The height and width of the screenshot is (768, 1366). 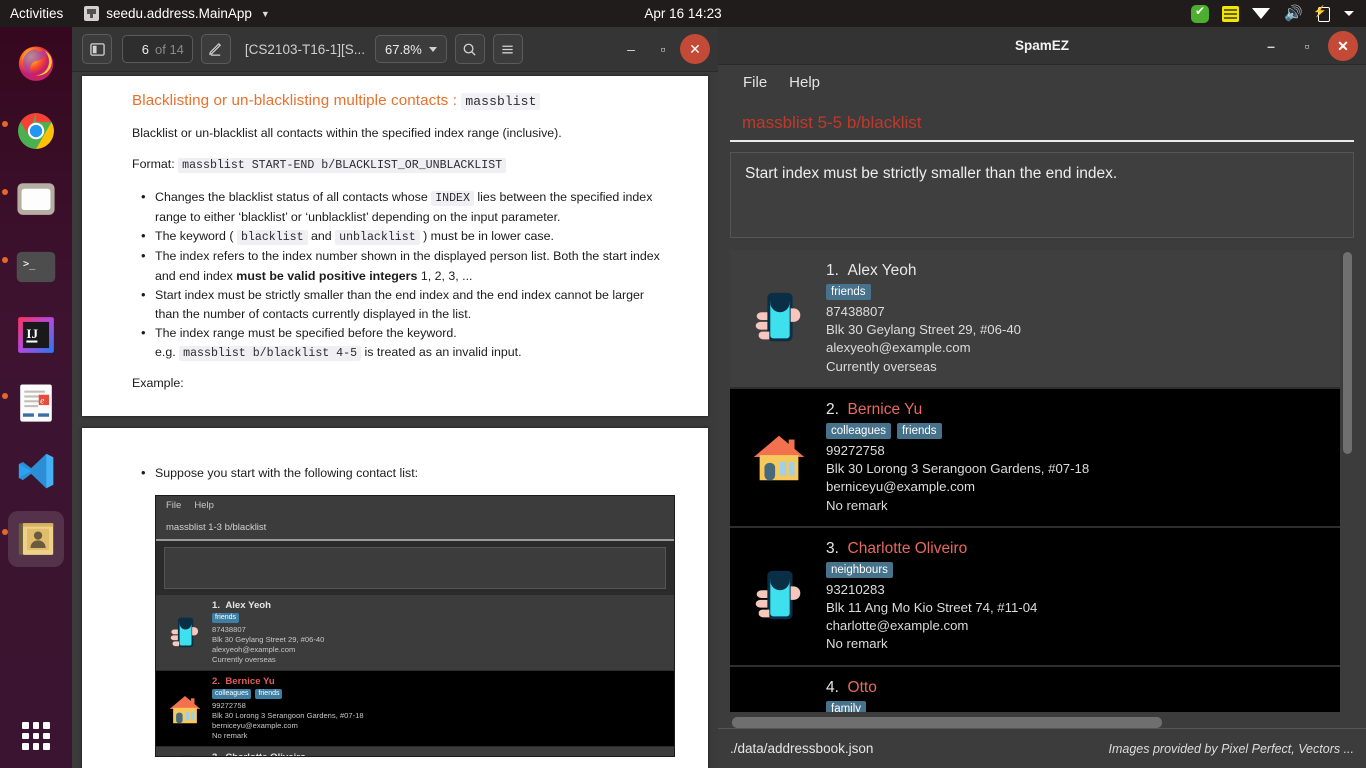 What do you see at coordinates (962, 706) in the screenshot?
I see `tag-list: family` at bounding box center [962, 706].